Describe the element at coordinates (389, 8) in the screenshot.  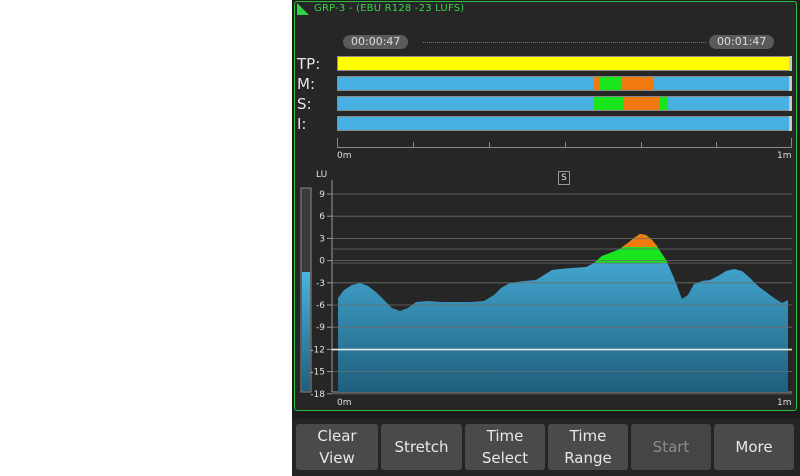
I see `meter-title: GRP-3 - (EBU R128 -23 LUFS)` at that location.